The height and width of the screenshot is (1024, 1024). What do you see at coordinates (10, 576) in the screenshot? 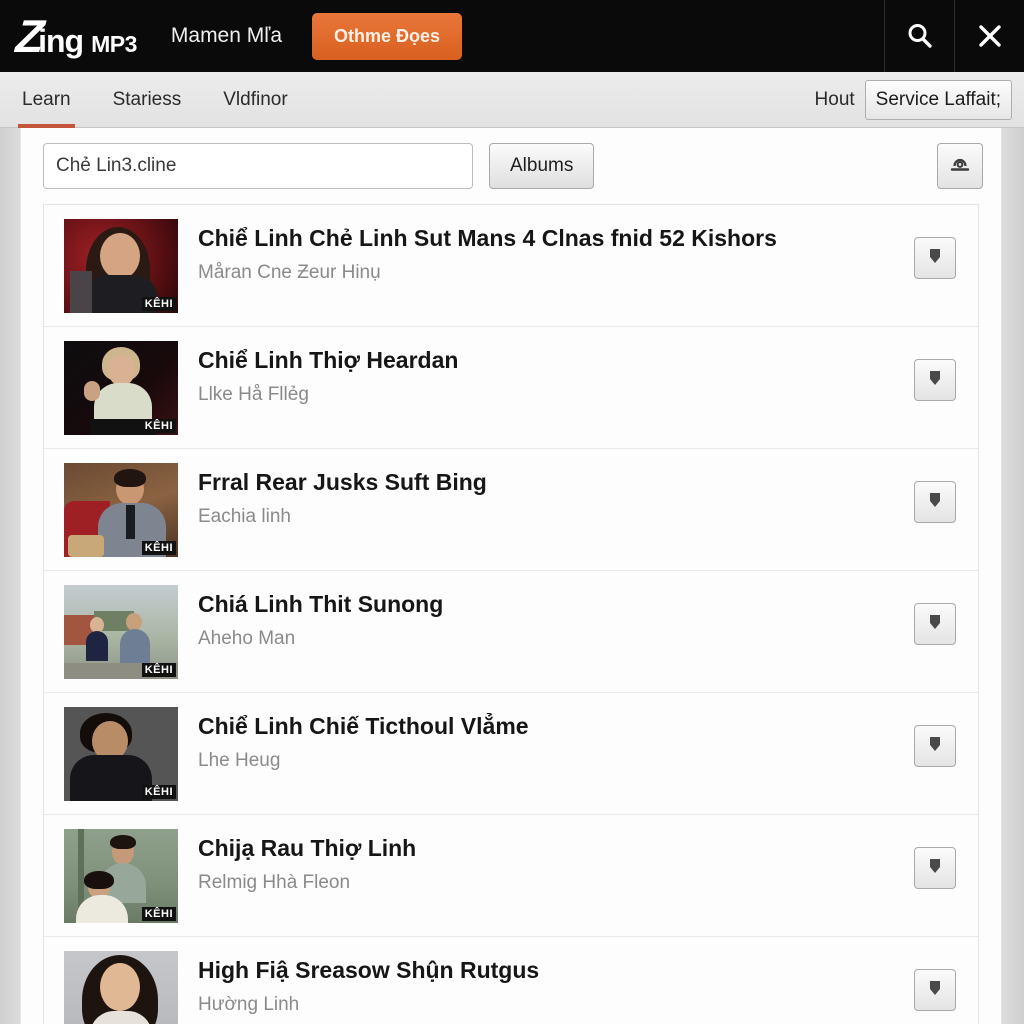
I see `window-left-border` at bounding box center [10, 576].